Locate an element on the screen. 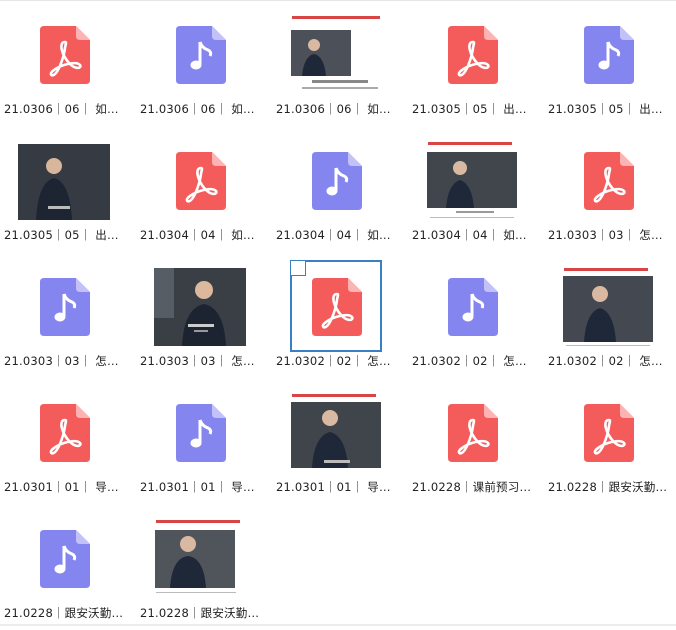 This screenshot has height=630, width=676. selection-checkbox is located at coordinates (298, 268).